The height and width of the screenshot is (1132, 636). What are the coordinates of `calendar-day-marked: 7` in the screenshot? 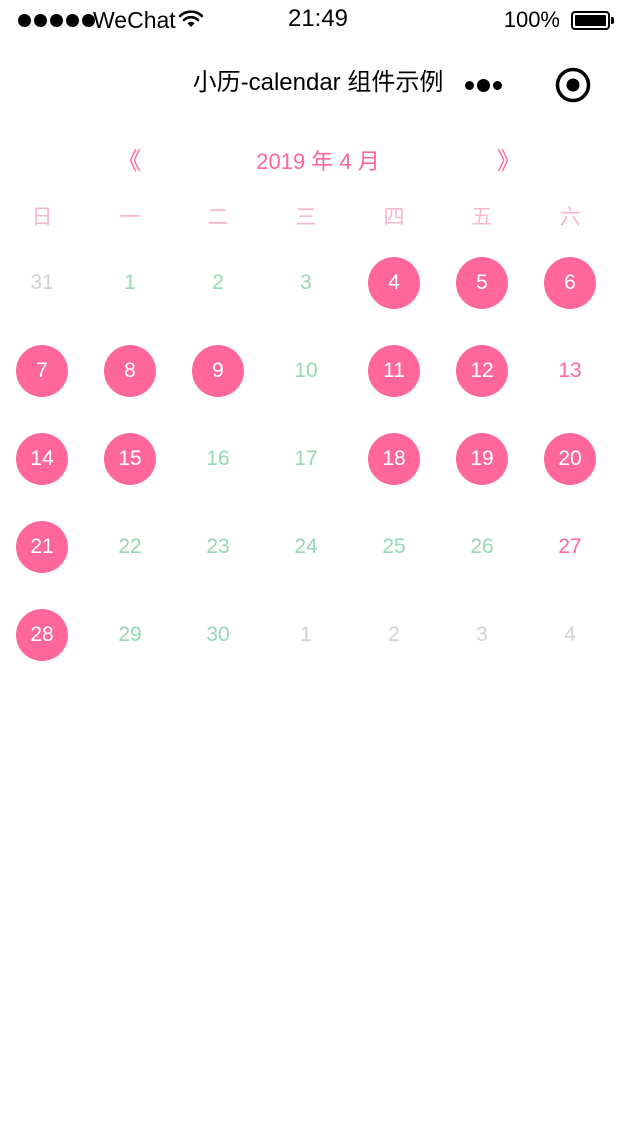 It's located at (42, 371).